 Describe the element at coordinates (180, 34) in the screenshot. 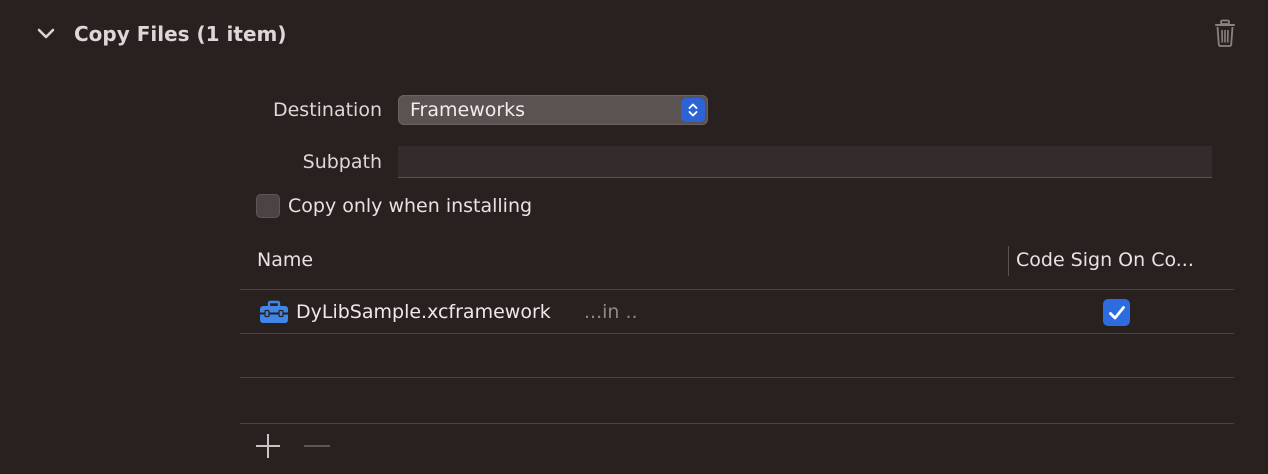

I see `section-title: Copy Files (1 item)` at that location.